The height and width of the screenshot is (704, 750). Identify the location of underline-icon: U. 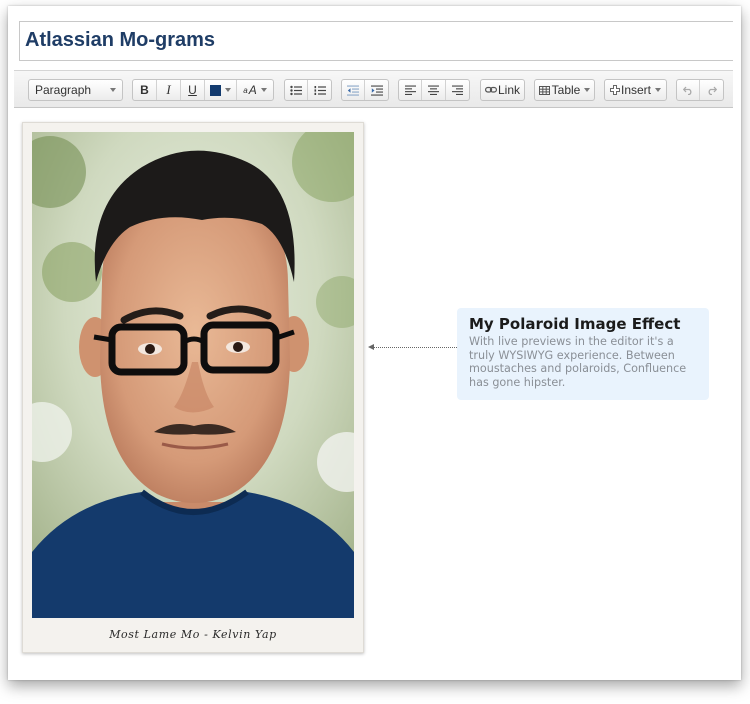
(192, 90).